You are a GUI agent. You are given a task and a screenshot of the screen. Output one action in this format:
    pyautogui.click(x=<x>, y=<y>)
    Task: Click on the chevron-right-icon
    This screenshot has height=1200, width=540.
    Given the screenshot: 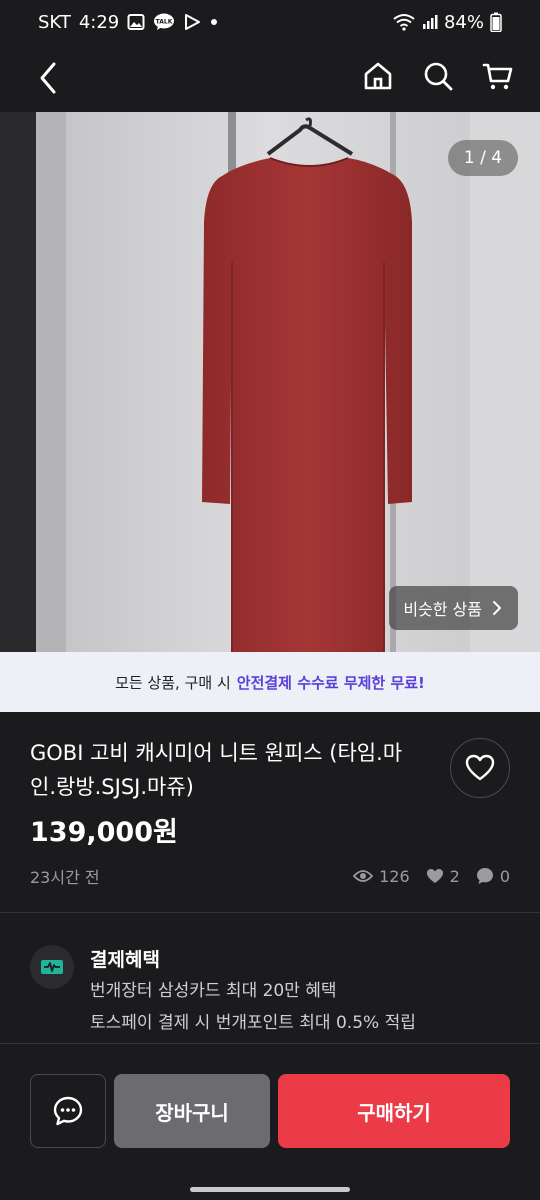 What is the action you would take?
    pyautogui.click(x=497, y=608)
    